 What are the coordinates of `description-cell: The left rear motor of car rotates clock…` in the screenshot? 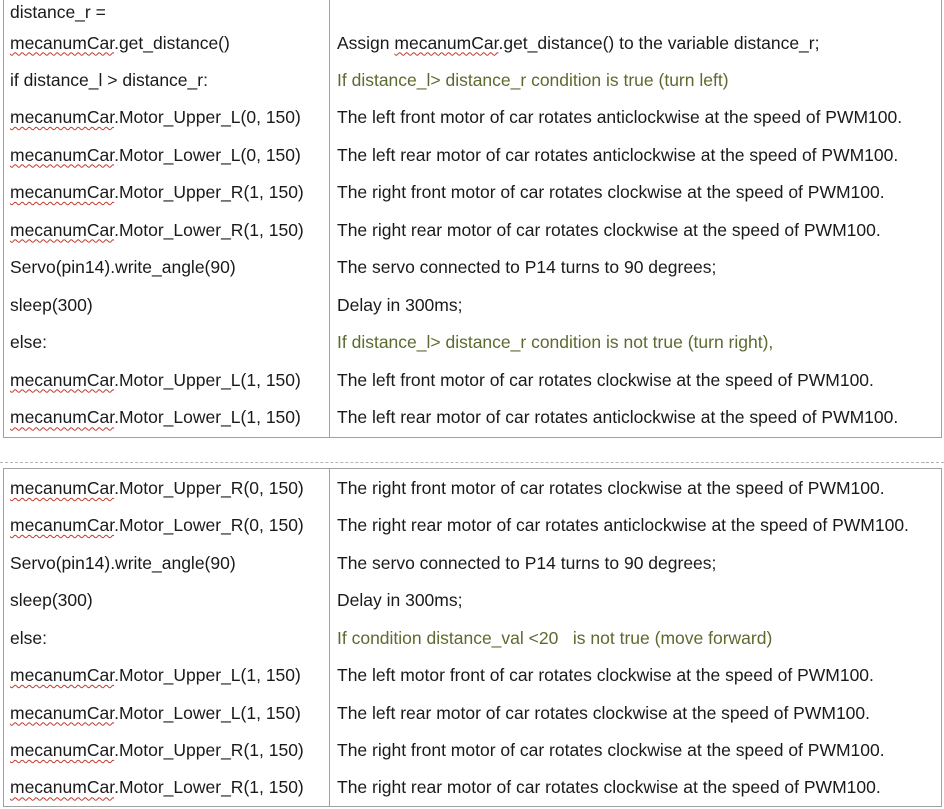 It's located at (635, 712).